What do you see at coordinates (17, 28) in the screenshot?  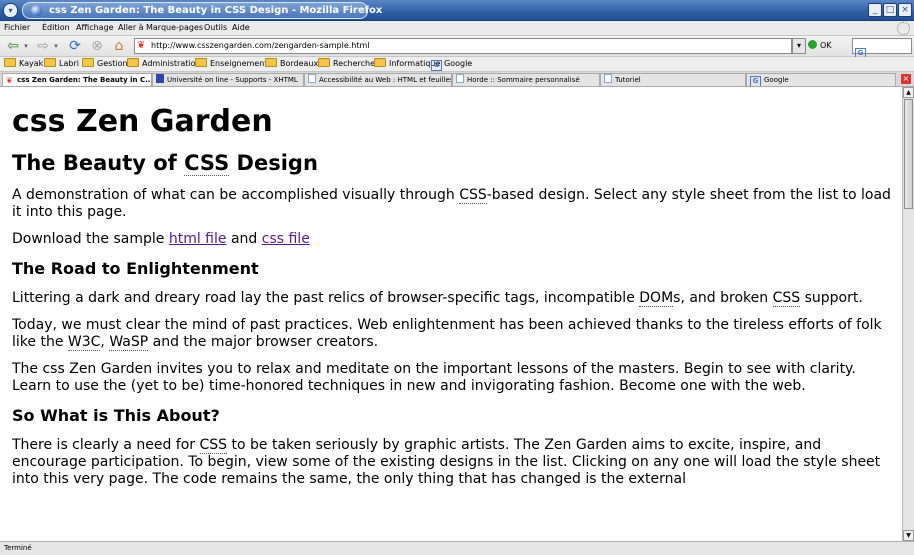 I see `menu-fichier: Fichier` at bounding box center [17, 28].